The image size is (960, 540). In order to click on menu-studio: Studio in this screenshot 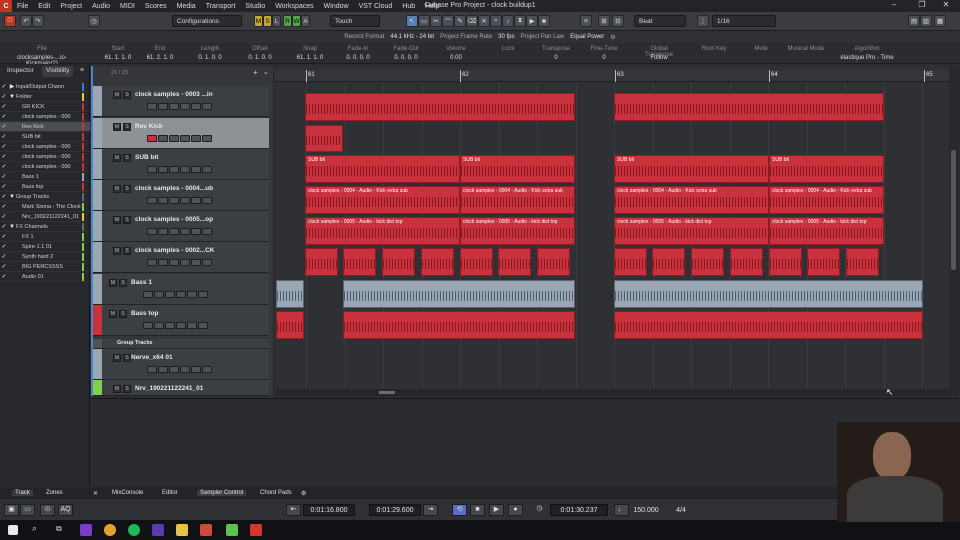, I will do `click(255, 6)`.